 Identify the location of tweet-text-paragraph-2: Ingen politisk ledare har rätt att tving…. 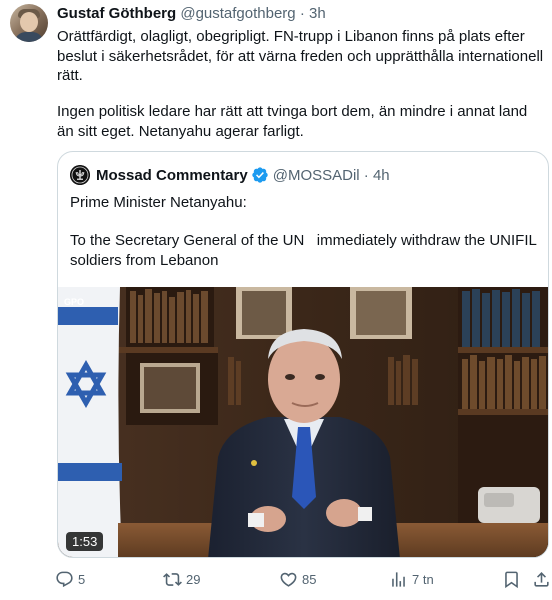
(292, 121).